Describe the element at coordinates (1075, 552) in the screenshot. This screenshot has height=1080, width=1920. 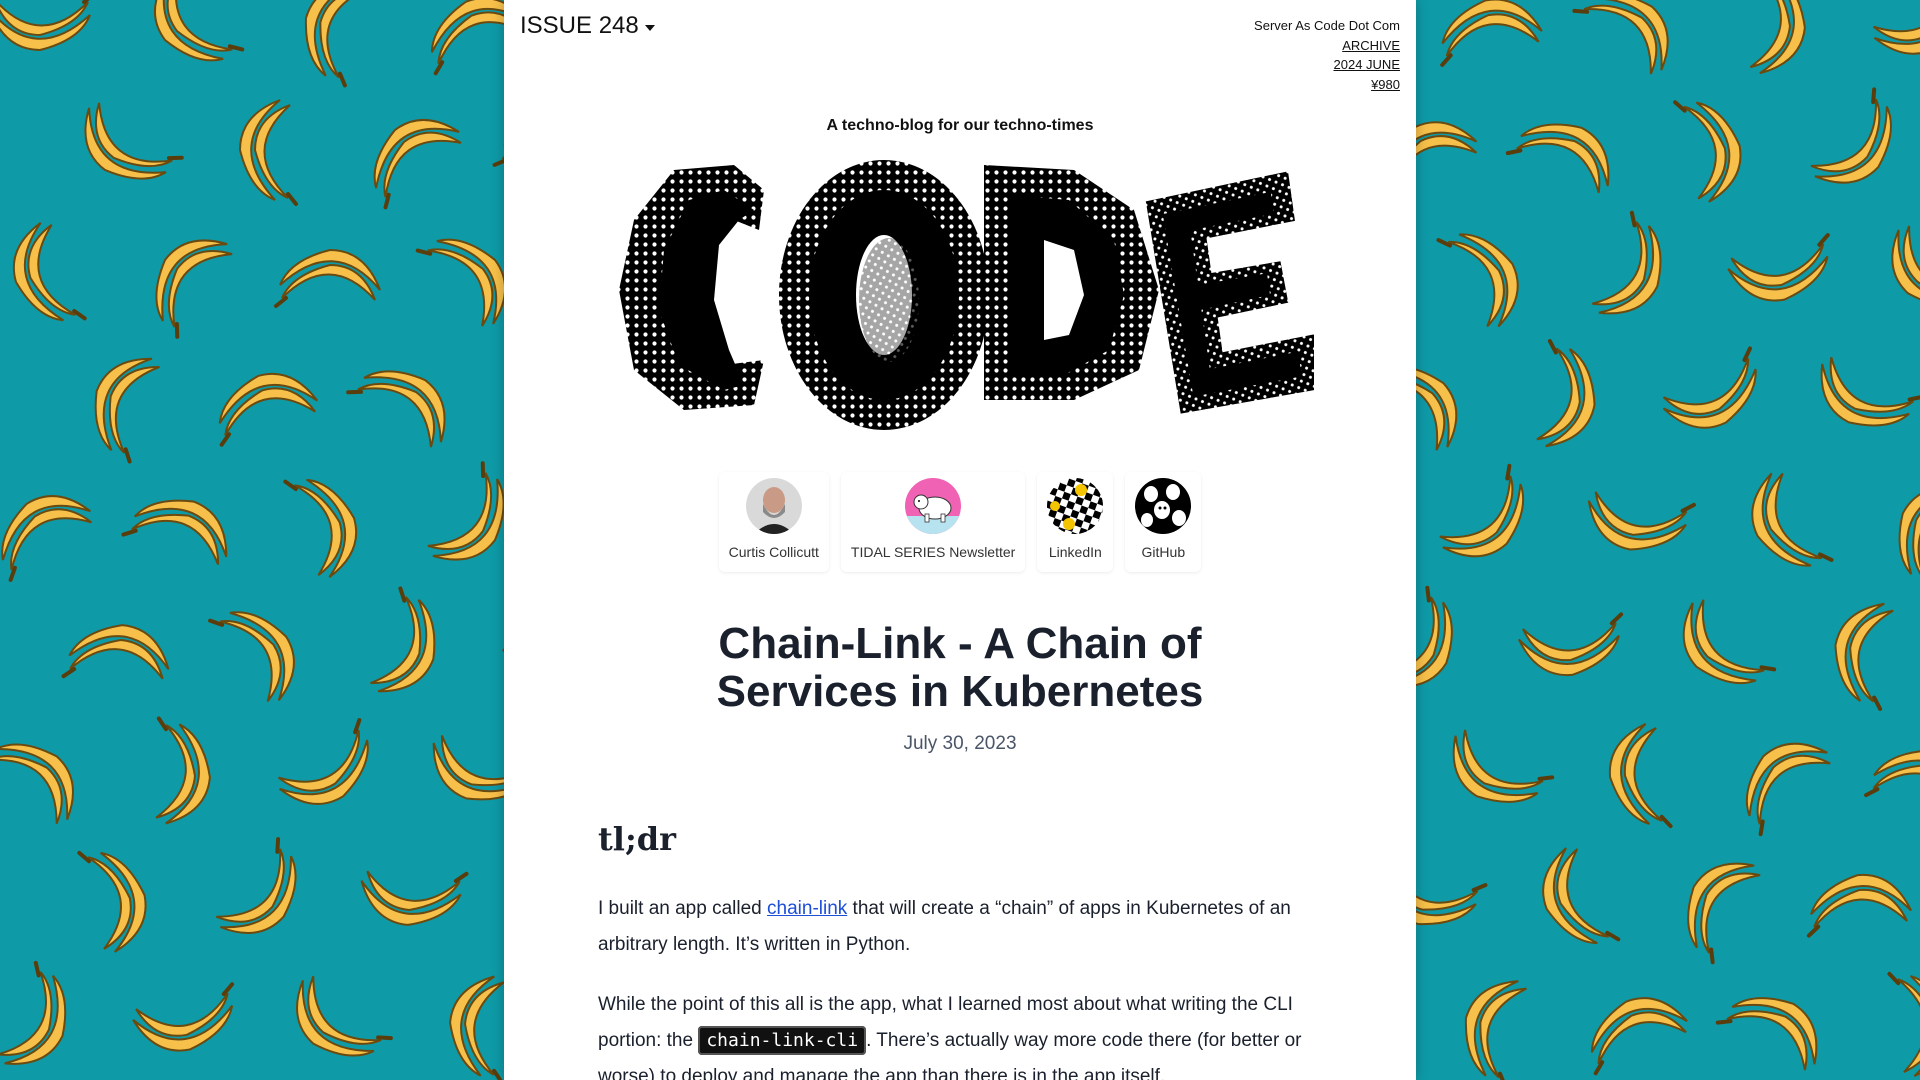
I see `link-label: LinkedIn` at that location.